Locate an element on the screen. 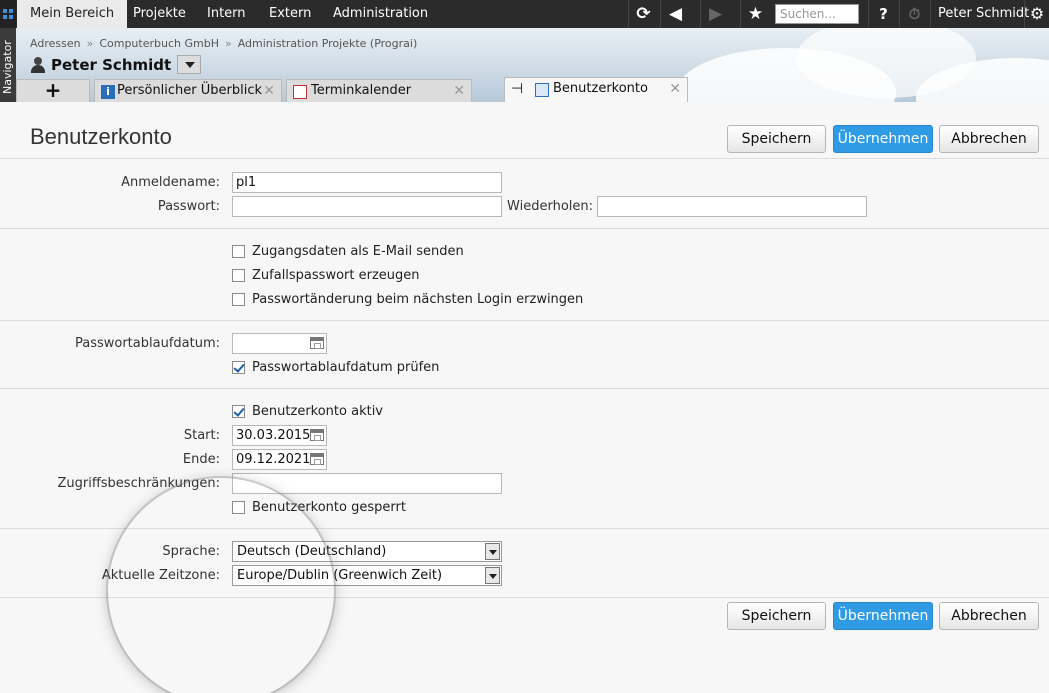 Image resolution: width=1049 pixels, height=693 pixels. check-expiry-option: Passwortablaufdatum prüfen is located at coordinates (335, 367).